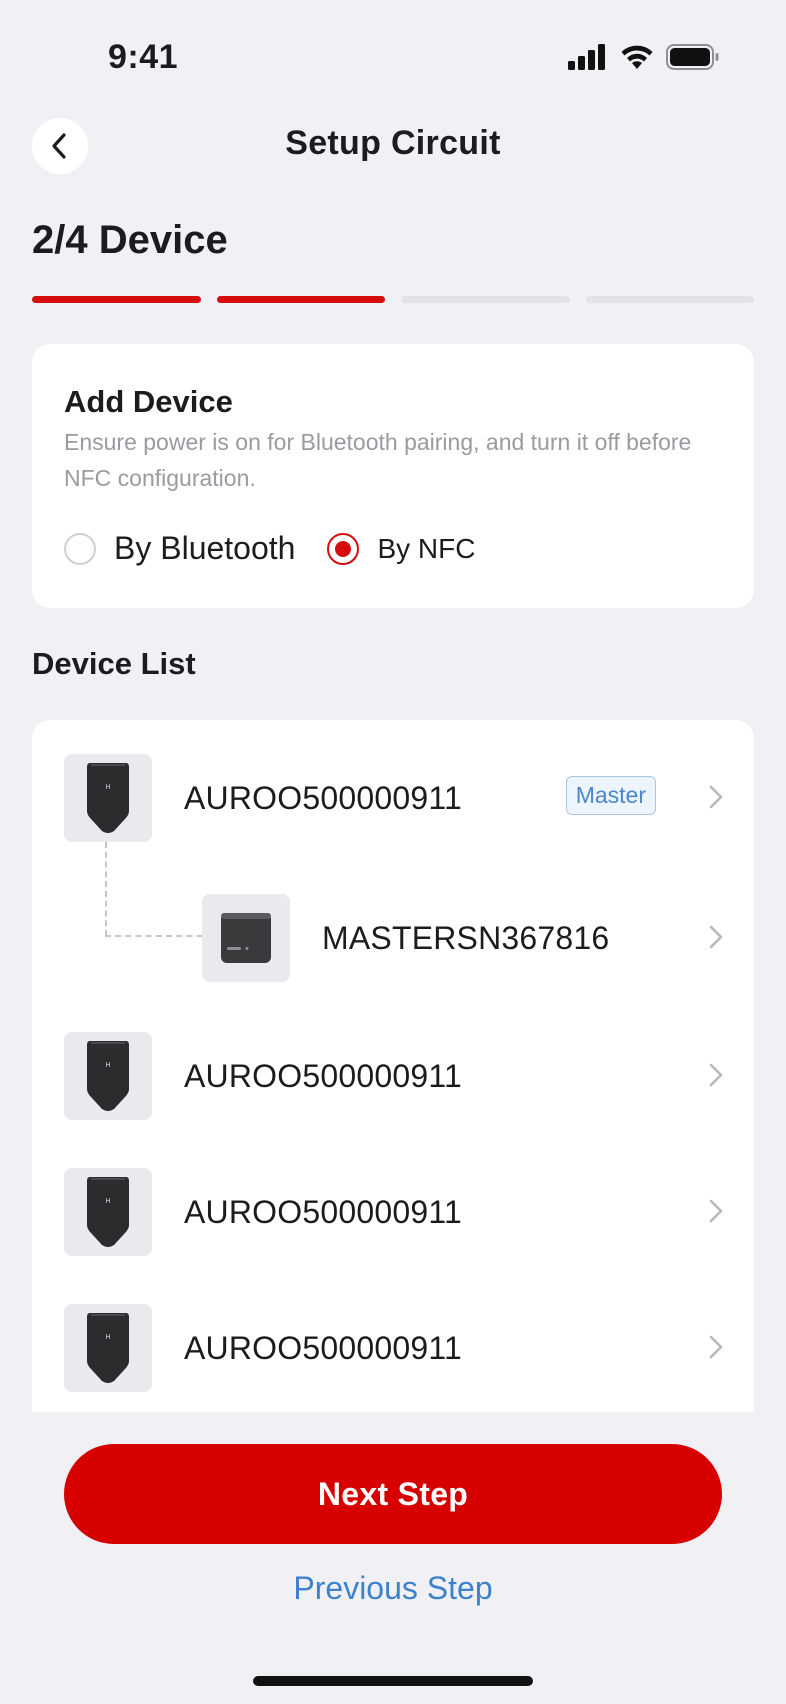 Image resolution: width=786 pixels, height=1704 pixels. What do you see at coordinates (637, 57) in the screenshot?
I see `wifi-icon` at bounding box center [637, 57].